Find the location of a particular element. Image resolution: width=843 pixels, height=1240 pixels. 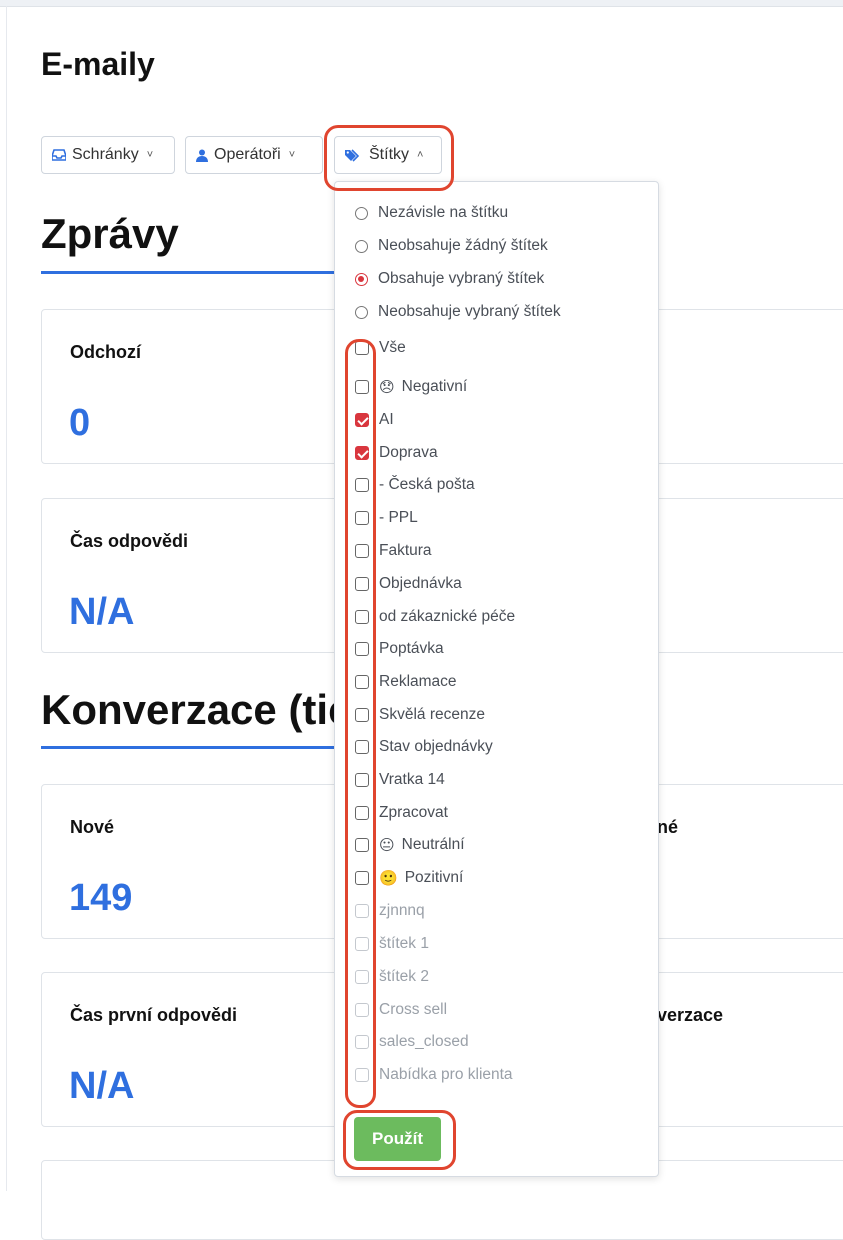

tag-label: sales_closed is located at coordinates (424, 1041).